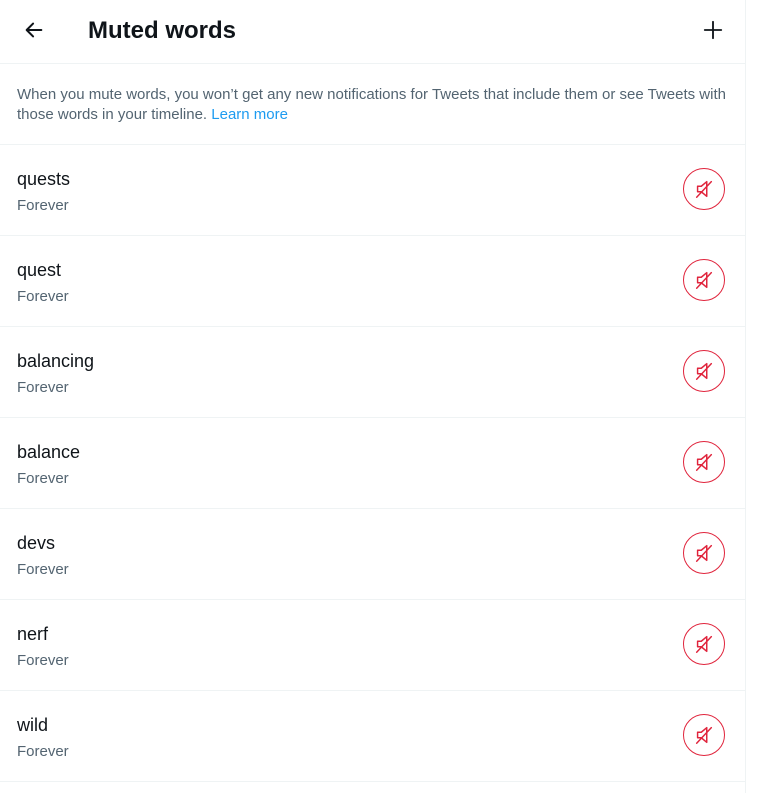 The width and height of the screenshot is (760, 793). Describe the element at coordinates (372, 736) in the screenshot. I see `muted-word-row: wild Forever` at that location.